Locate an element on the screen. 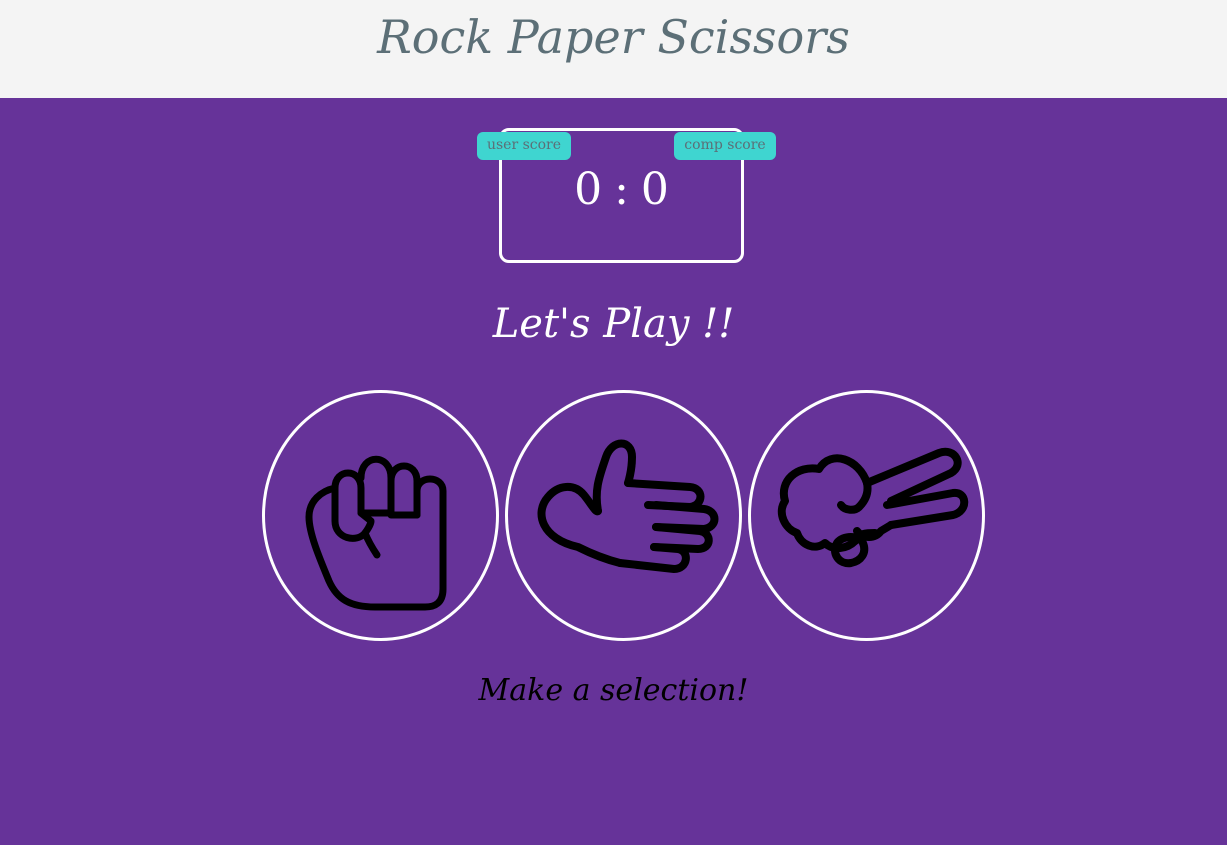  user-score-label: user score is located at coordinates (524, 146).